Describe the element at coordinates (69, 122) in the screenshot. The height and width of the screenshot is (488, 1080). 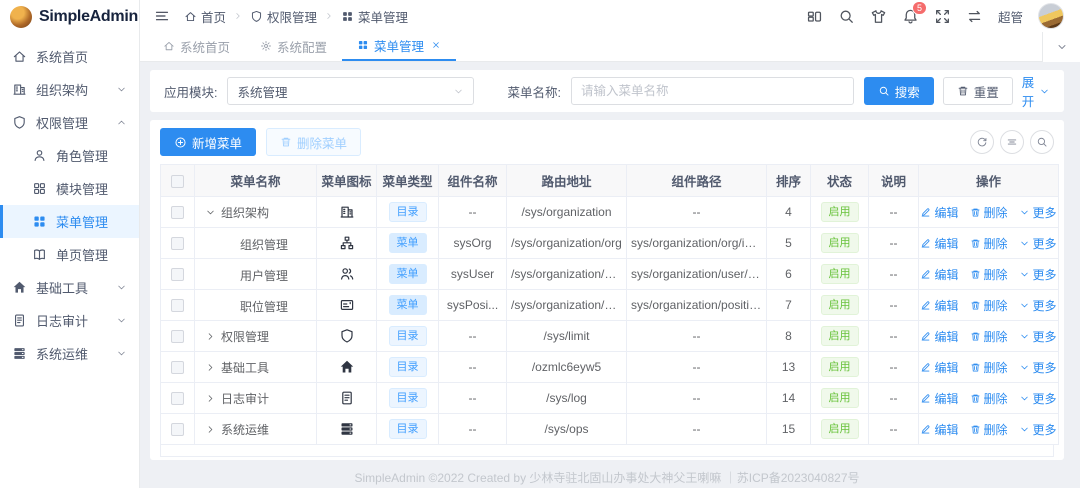
I see `sidebar-item-权限管理: 权限管理` at that location.